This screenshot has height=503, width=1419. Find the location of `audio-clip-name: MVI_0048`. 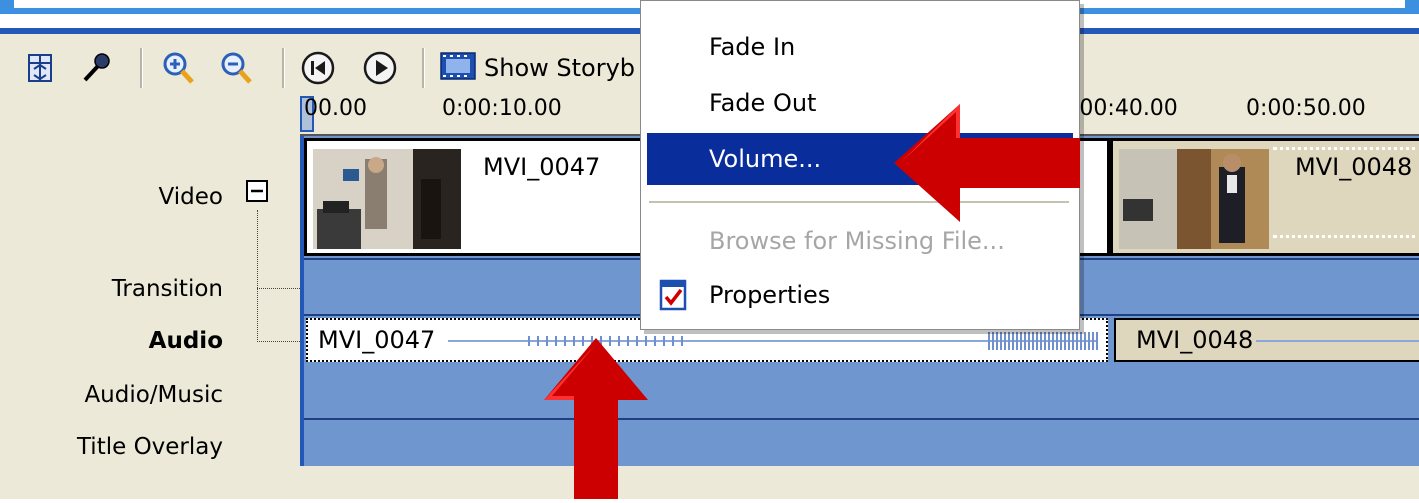

audio-clip-name: MVI_0048 is located at coordinates (1195, 340).